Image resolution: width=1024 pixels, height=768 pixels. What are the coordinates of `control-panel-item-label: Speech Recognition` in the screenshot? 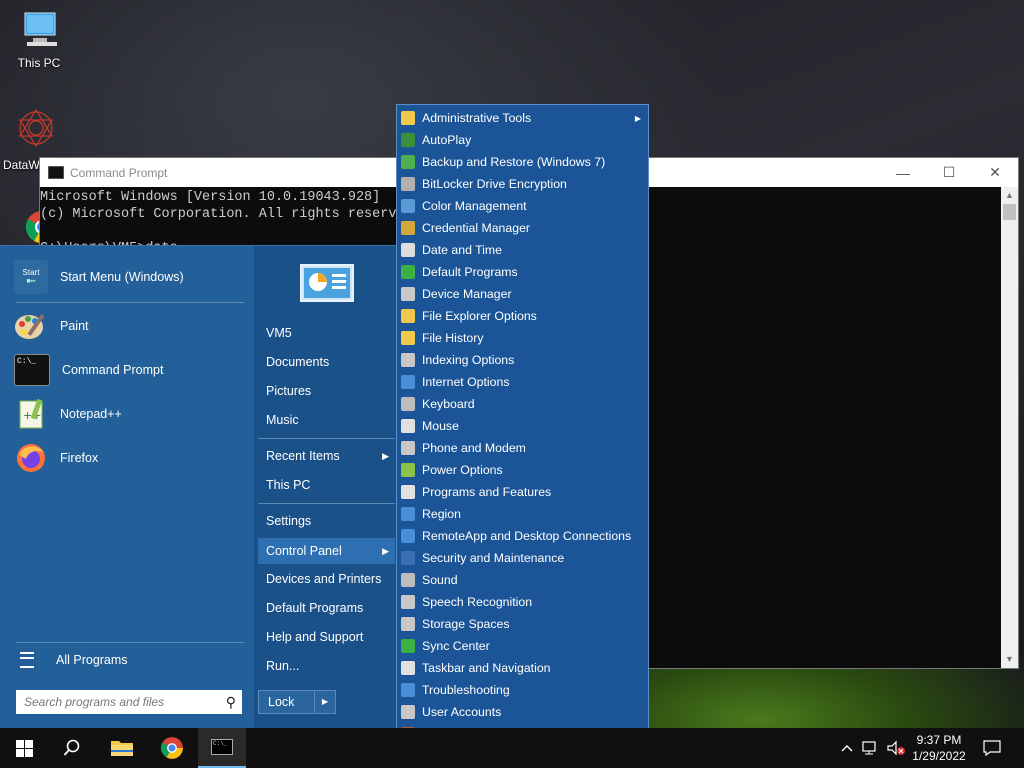 It's located at (477, 602).